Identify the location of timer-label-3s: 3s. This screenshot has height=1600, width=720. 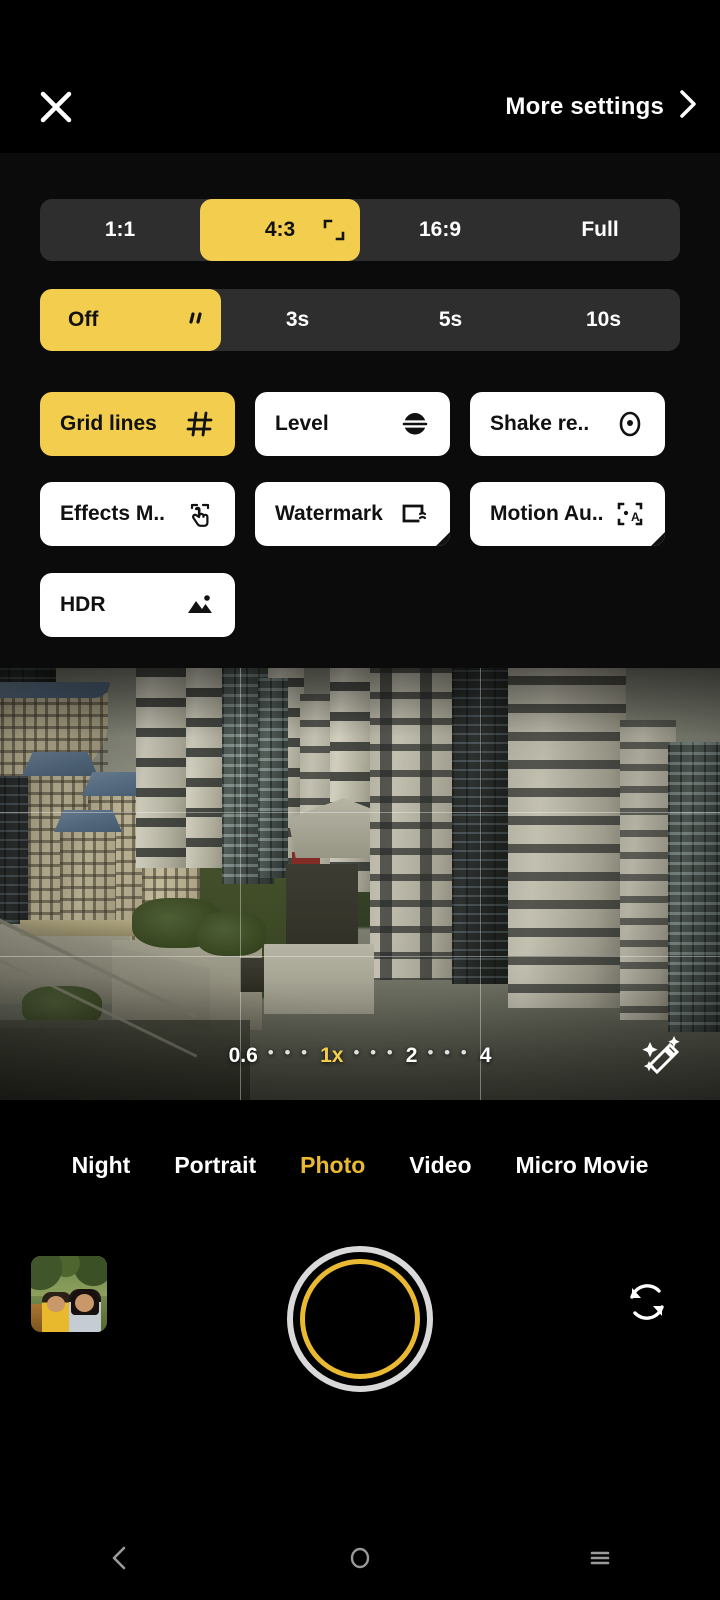
(297, 319).